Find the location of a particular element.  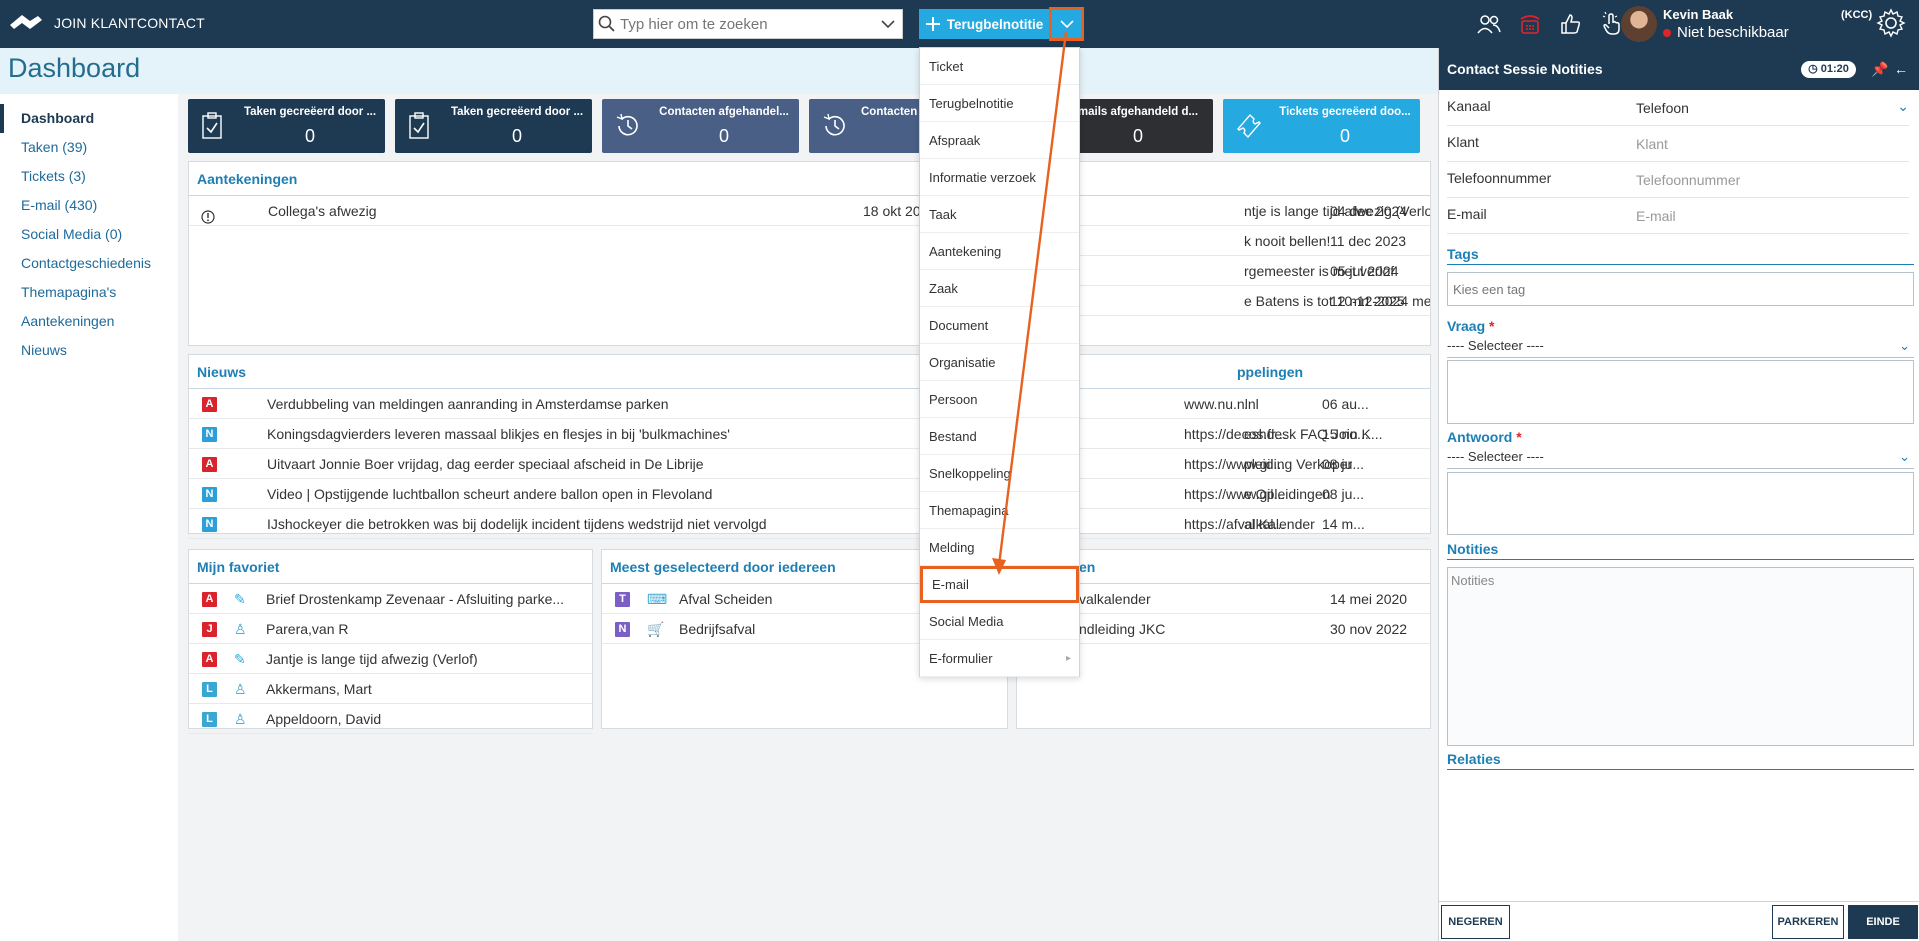

thumbs-up-icon is located at coordinates (1571, 24).